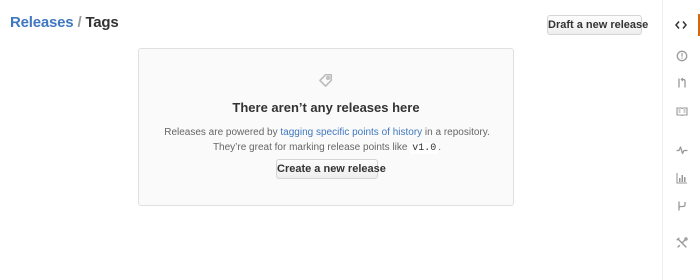  I want to click on pulse-icon, so click(681, 150).